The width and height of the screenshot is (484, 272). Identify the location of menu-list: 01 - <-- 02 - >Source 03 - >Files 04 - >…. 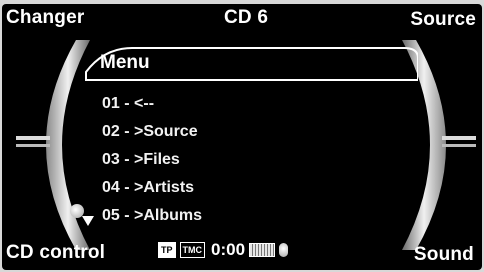
(152, 160).